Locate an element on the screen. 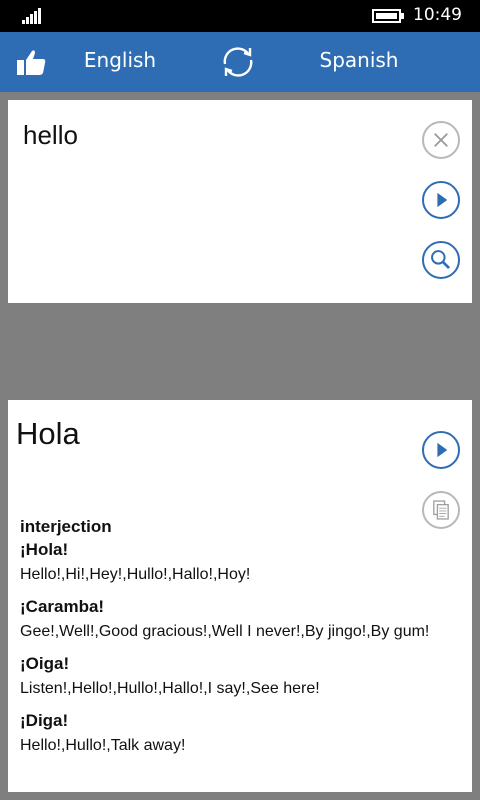 This screenshot has width=480, height=800. clock: 10:49 is located at coordinates (437, 15).